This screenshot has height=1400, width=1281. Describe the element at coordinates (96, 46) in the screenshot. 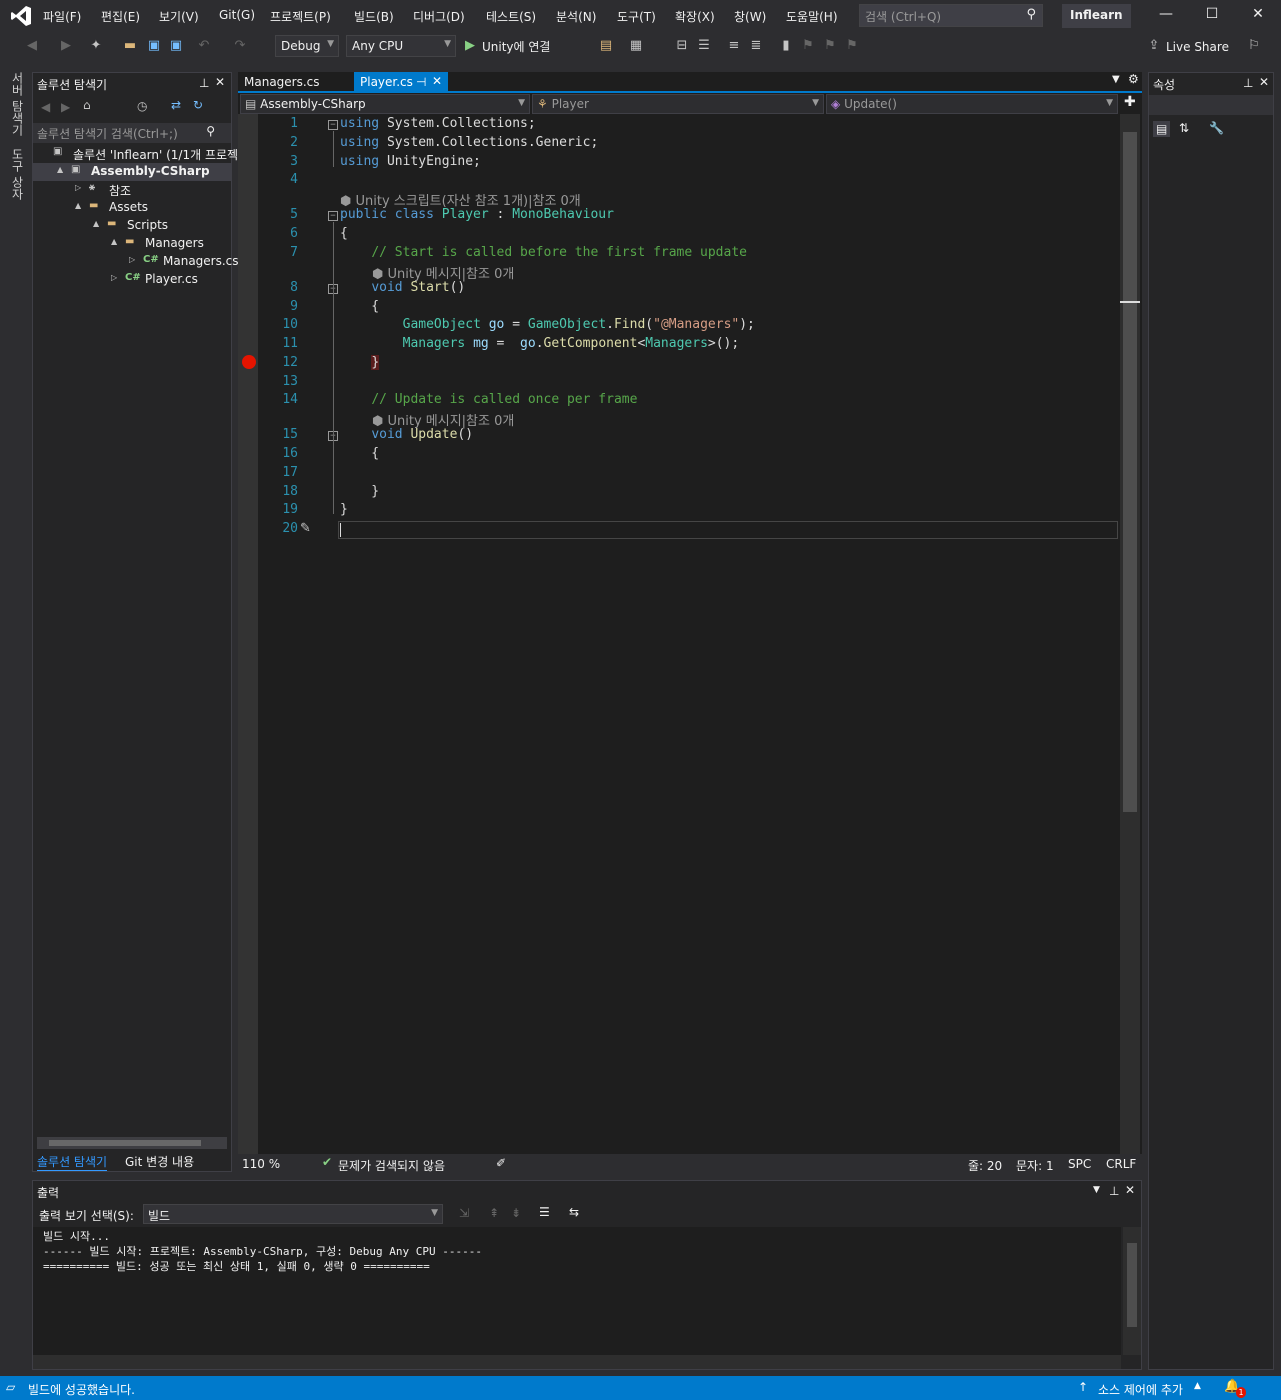

I see `new-project-icon: ✦` at that location.